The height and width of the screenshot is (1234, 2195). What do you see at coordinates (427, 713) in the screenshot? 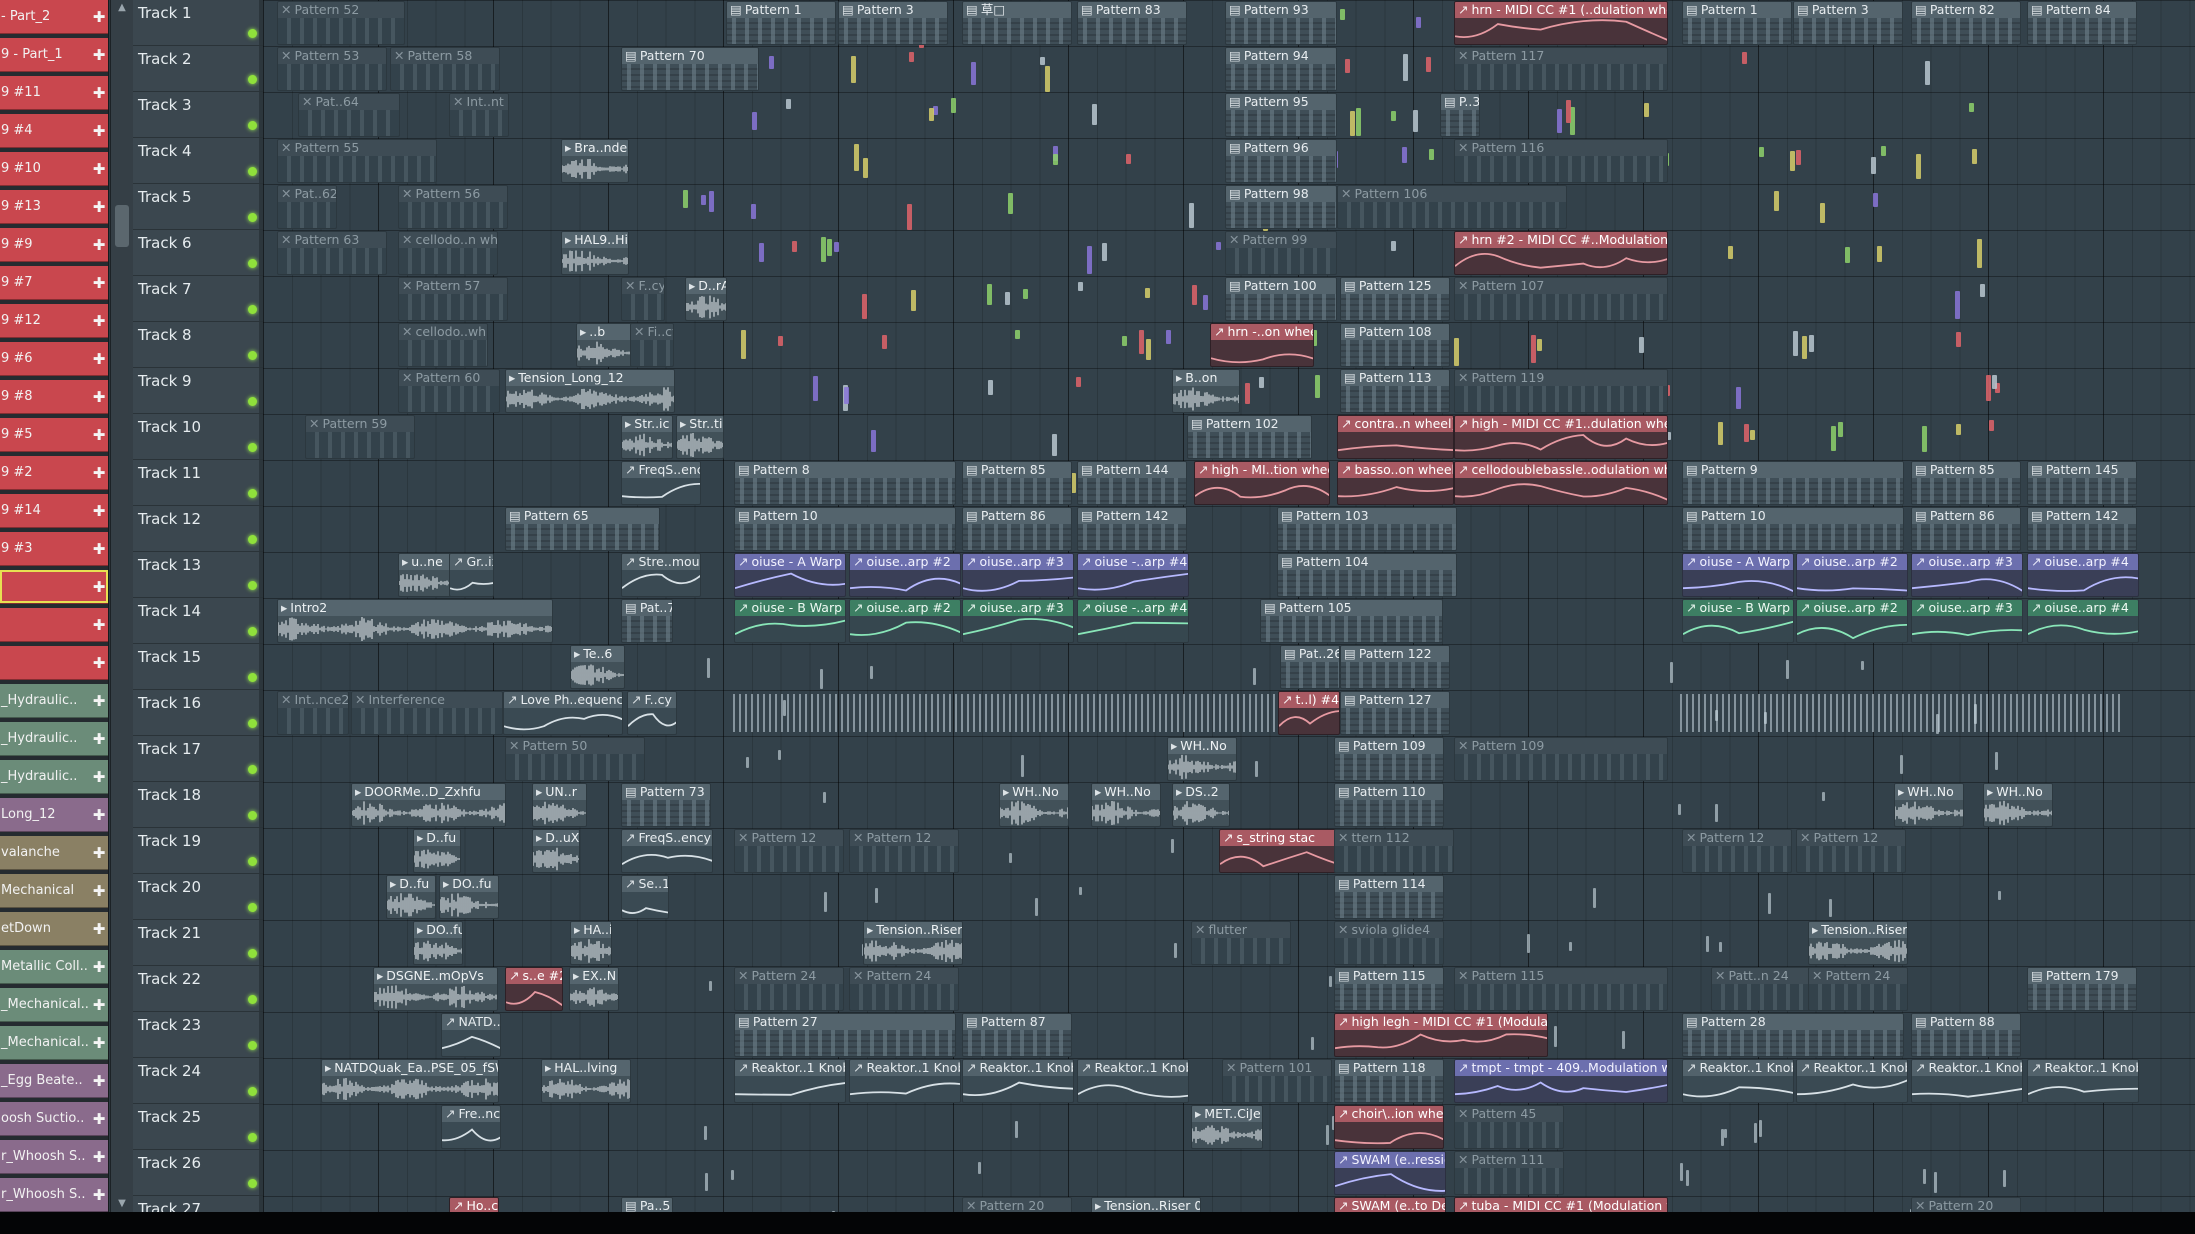
I see `playlist-clip: ✕ Interference` at bounding box center [427, 713].